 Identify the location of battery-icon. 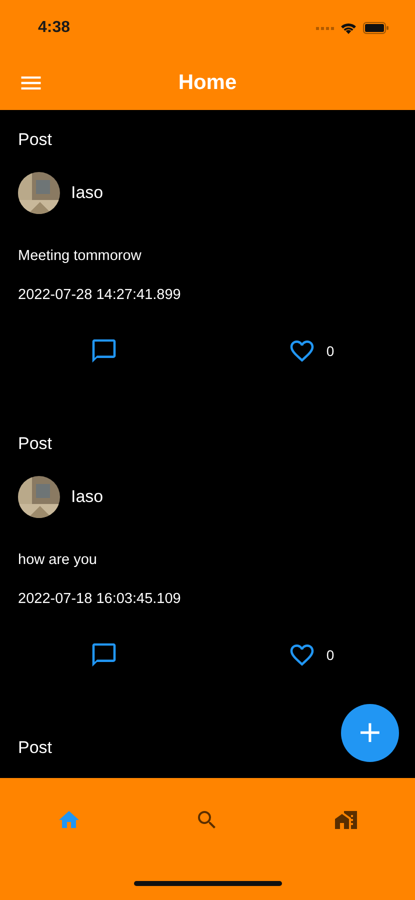
(376, 28).